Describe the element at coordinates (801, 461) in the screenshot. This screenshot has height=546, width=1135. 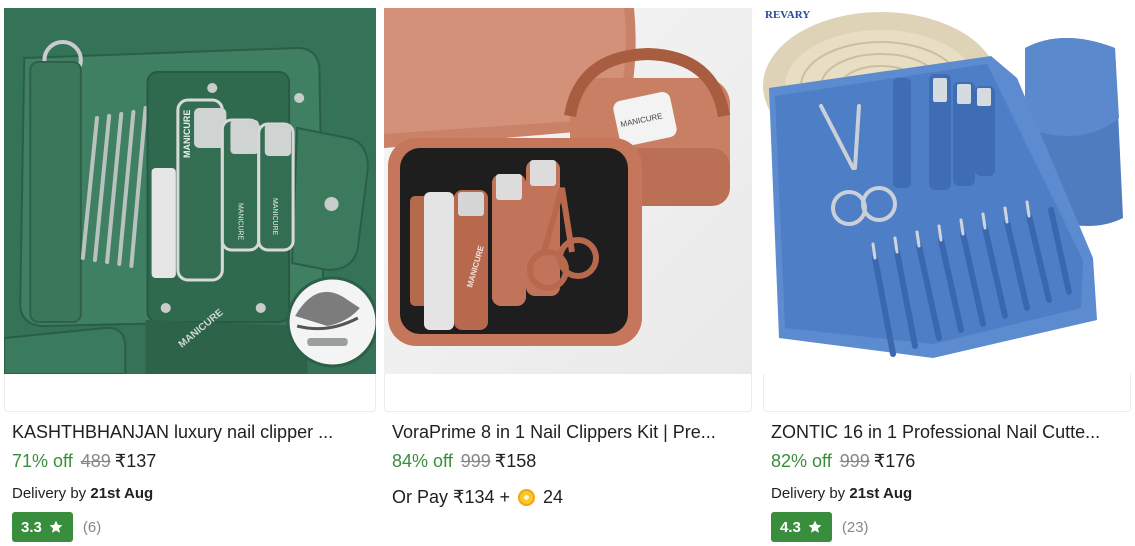
I see `discount-percent: 82% off` at that location.